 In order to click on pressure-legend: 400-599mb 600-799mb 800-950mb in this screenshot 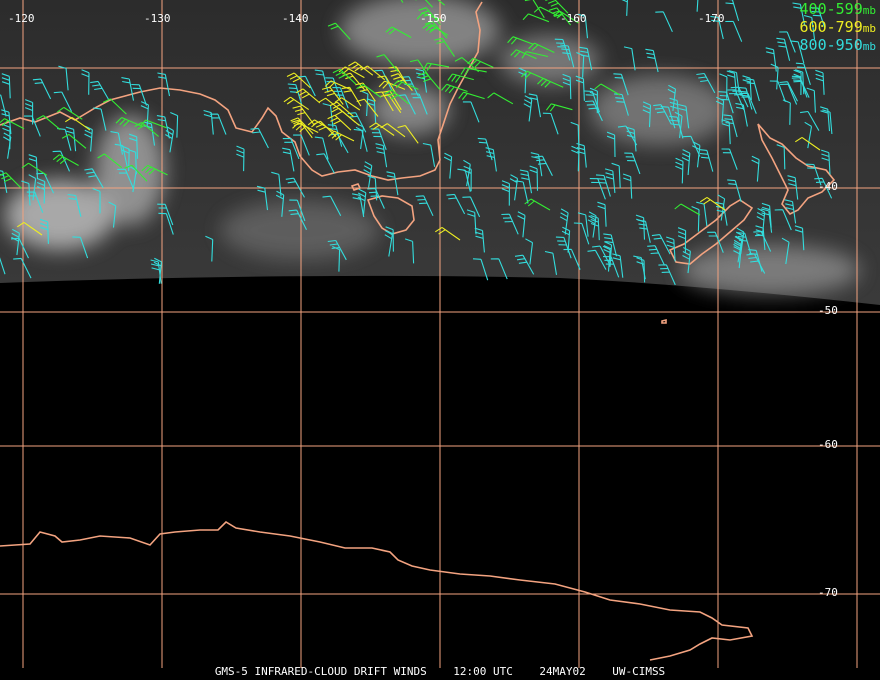, I will do `click(838, 28)`.